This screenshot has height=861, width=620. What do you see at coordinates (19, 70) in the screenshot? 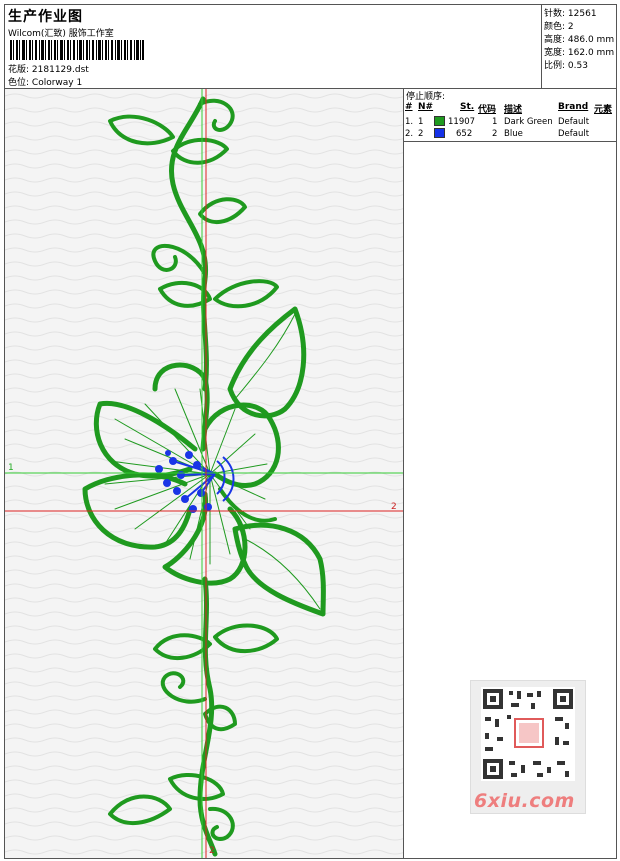
I see `design-label: 花版:` at bounding box center [19, 70].